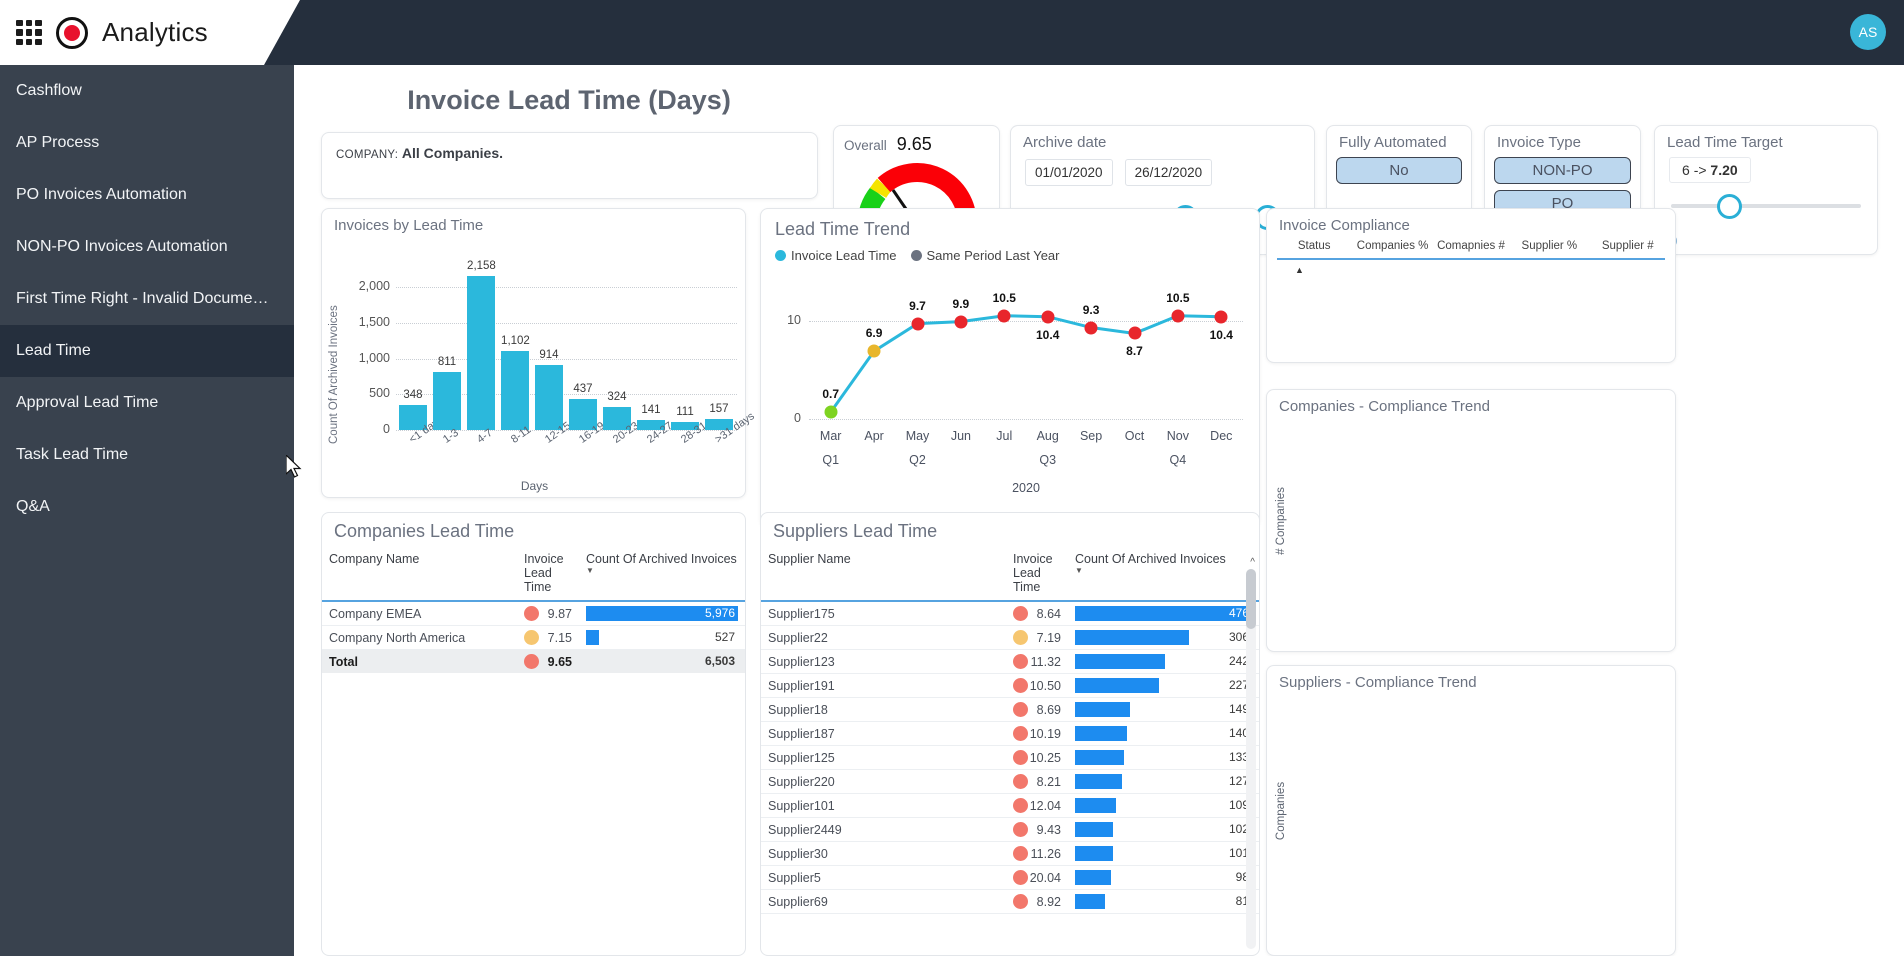 This screenshot has height=956, width=1904. What do you see at coordinates (566, 288) in the screenshot?
I see `bar-gridline` at bounding box center [566, 288].